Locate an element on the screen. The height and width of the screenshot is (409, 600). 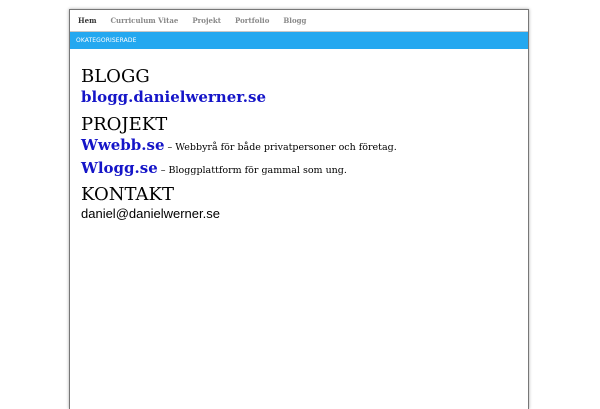
projekt-heading: PROJEKT is located at coordinates (124, 124).